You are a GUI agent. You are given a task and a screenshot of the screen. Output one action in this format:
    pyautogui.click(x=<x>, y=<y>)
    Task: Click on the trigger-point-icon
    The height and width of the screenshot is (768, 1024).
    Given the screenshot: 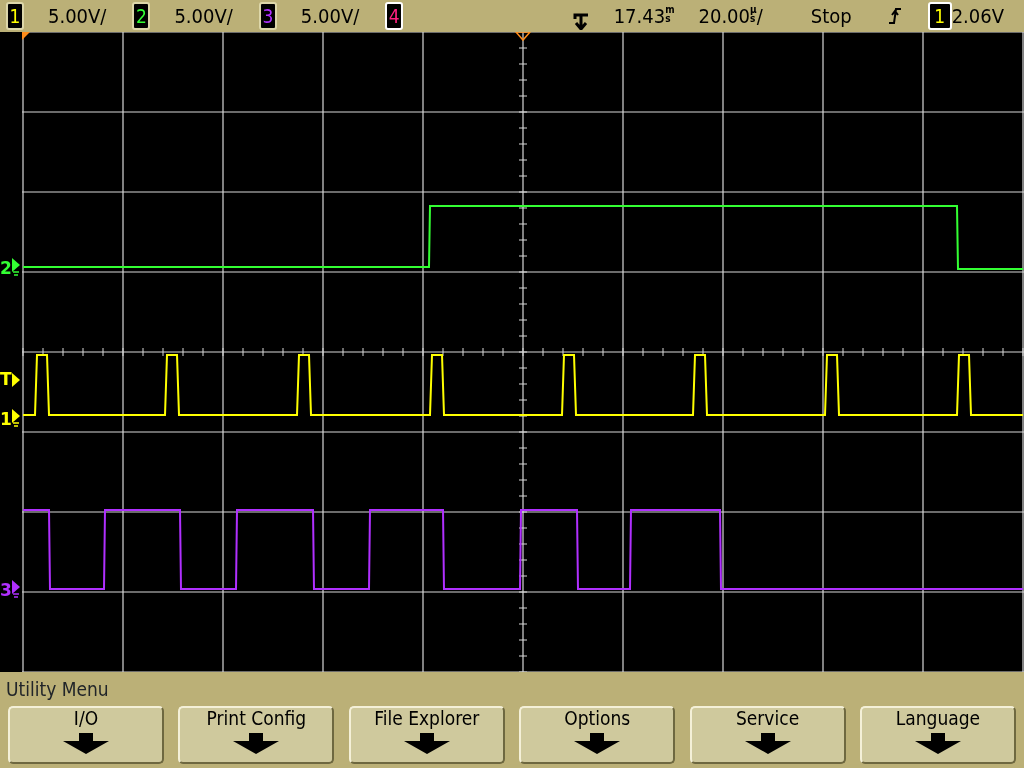 What is the action you would take?
    pyautogui.click(x=523, y=37)
    